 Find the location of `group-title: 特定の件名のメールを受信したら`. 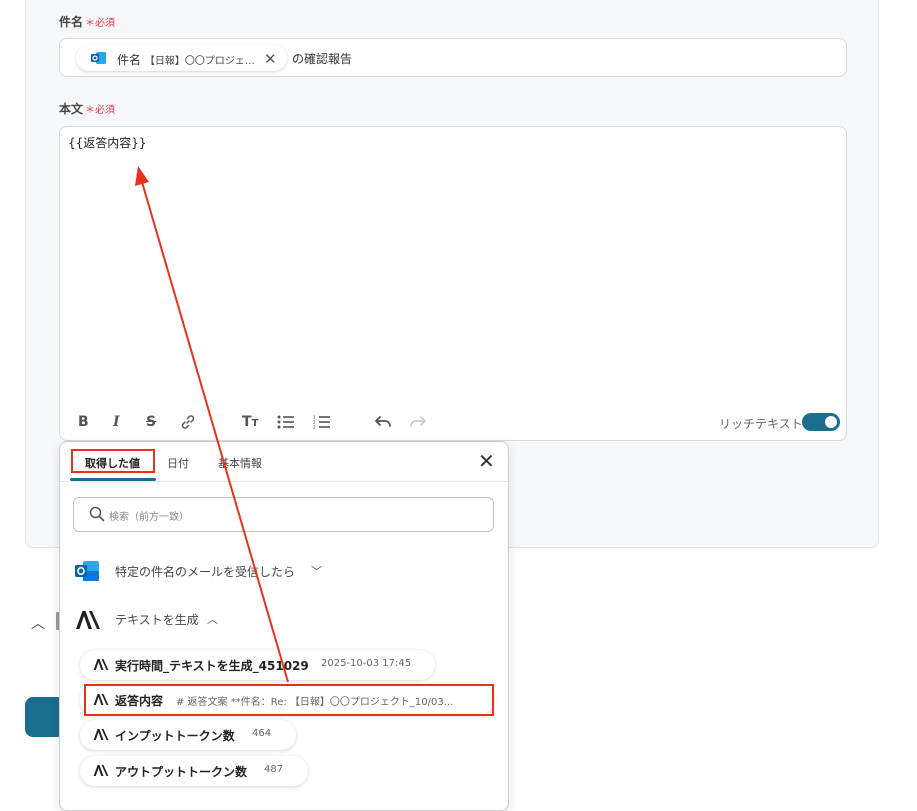

group-title: 特定の件名のメールを受信したら is located at coordinates (205, 572).